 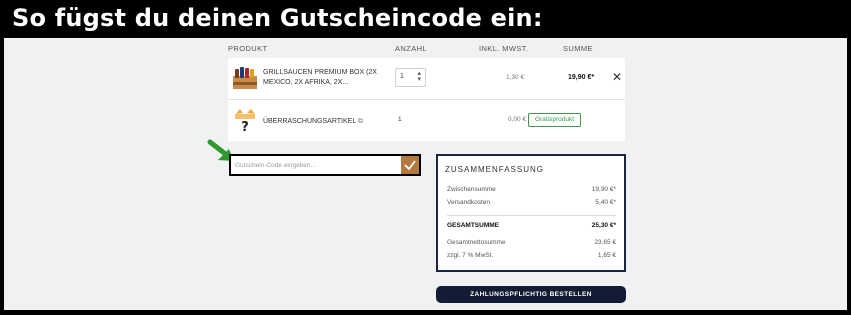 I want to click on product-name: ÜBERRASCHUNGSARTIKEL ⧉, so click(x=313, y=122).